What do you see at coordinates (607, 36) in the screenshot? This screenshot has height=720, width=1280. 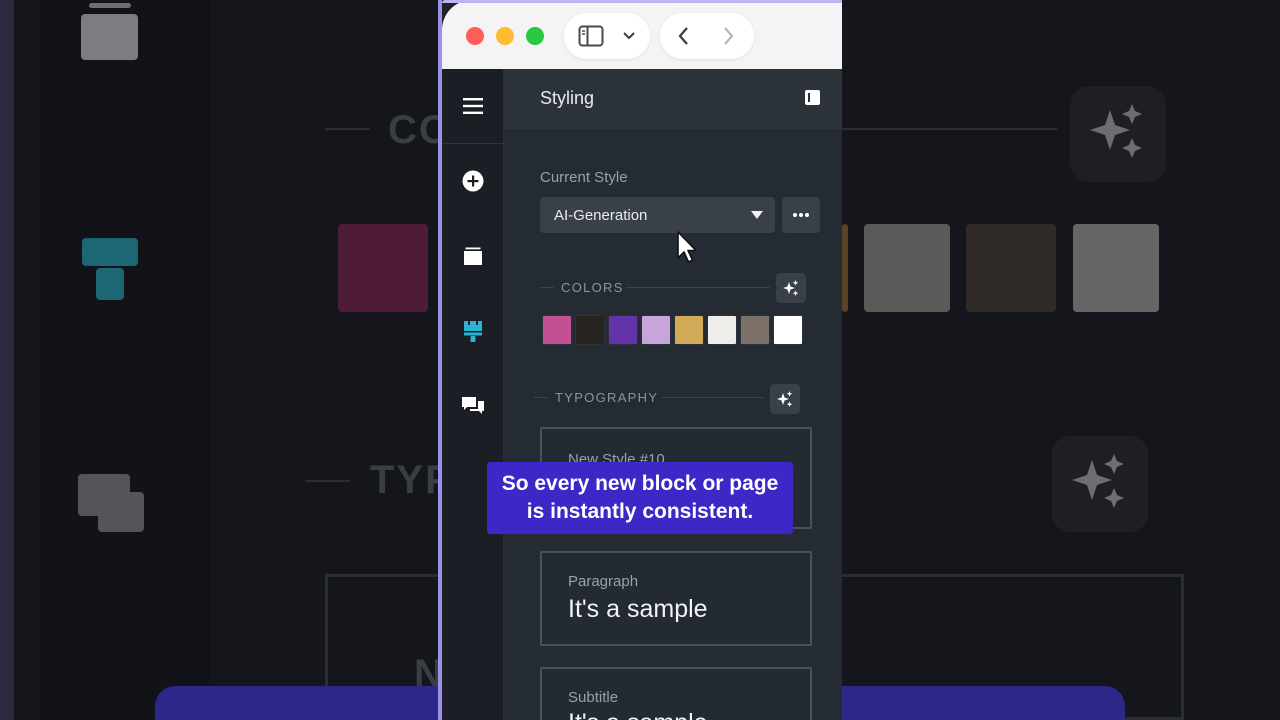 I see `sidebar-toggle-control` at bounding box center [607, 36].